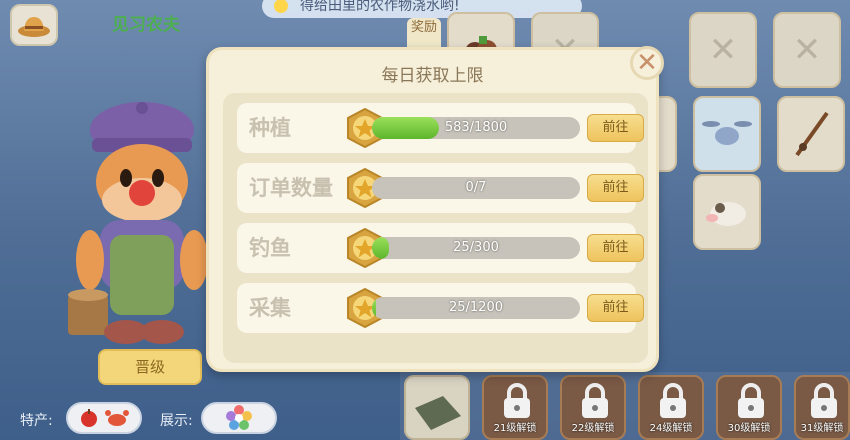 This screenshot has width=850, height=440. Describe the element at coordinates (89, 418) in the screenshot. I see `apple-icon` at that location.